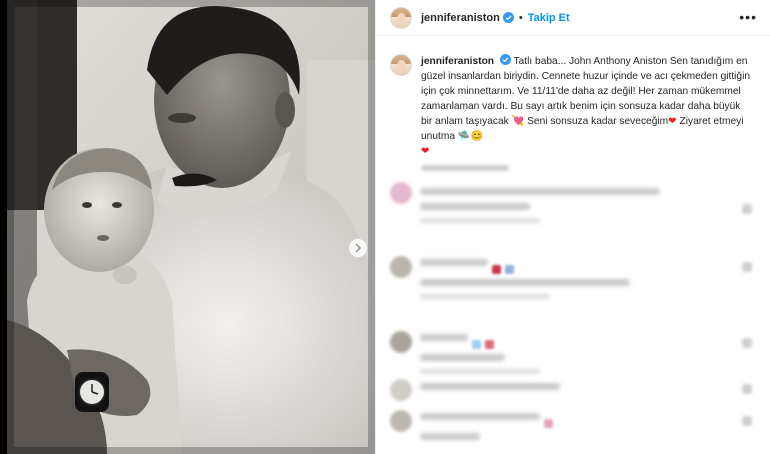  I want to click on chevron-right-icon, so click(358, 248).